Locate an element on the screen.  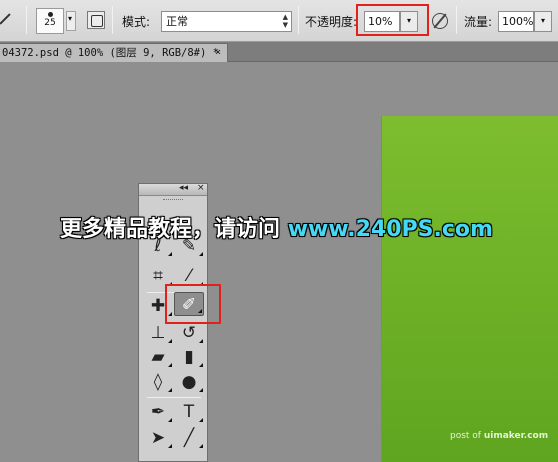
brush-size-value: 25 is located at coordinates (50, 23).